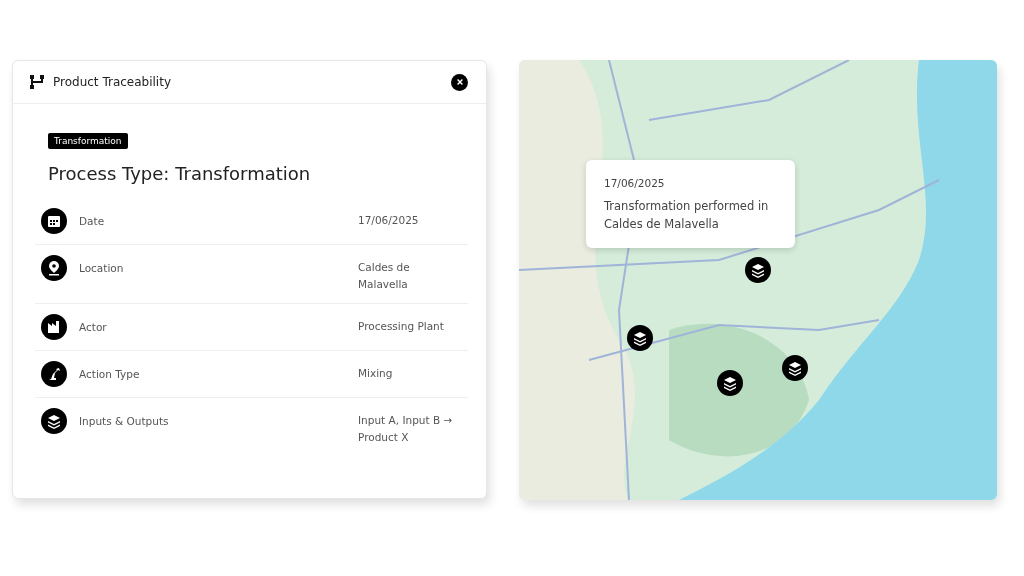 Image resolution: width=1024 pixels, height=576 pixels. What do you see at coordinates (54, 421) in the screenshot?
I see `layers-icon` at bounding box center [54, 421].